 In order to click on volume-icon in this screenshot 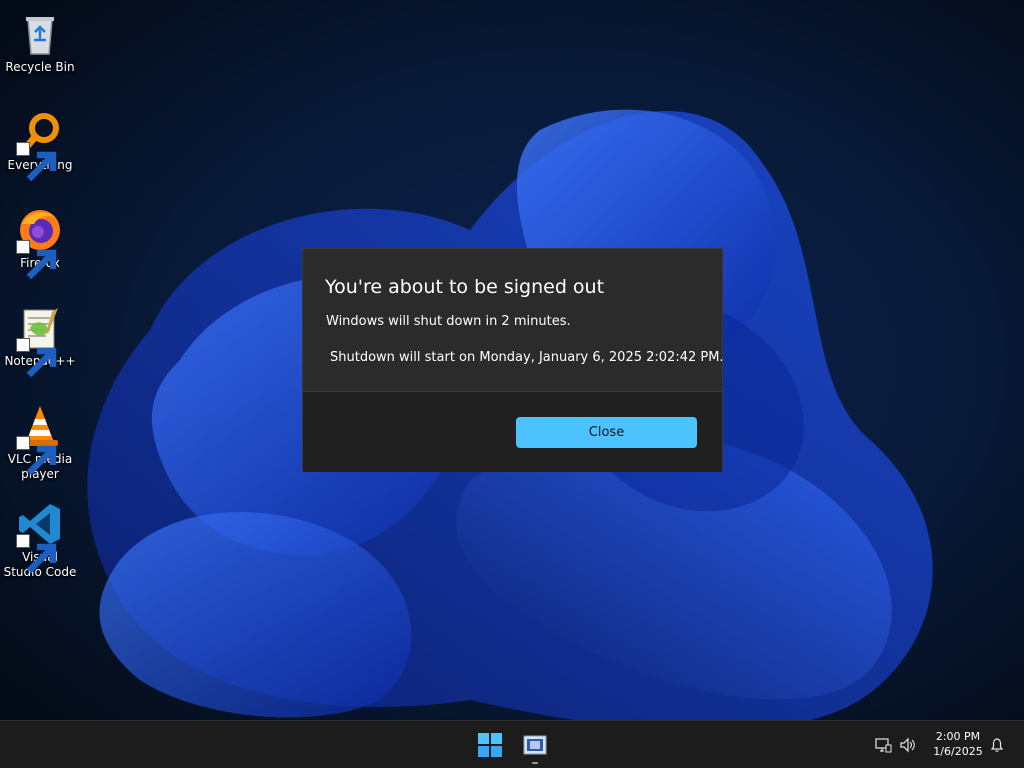, I will do `click(908, 745)`.